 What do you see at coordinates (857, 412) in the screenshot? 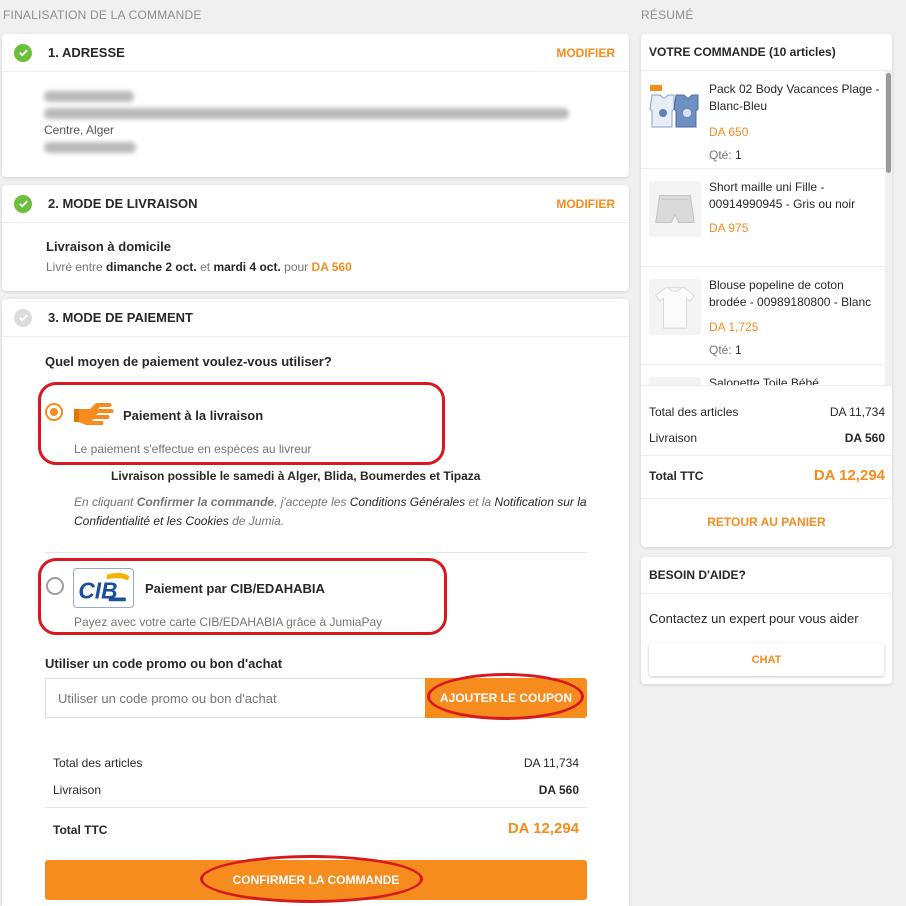
I see `summary-articles-value: DA 11,734` at bounding box center [857, 412].